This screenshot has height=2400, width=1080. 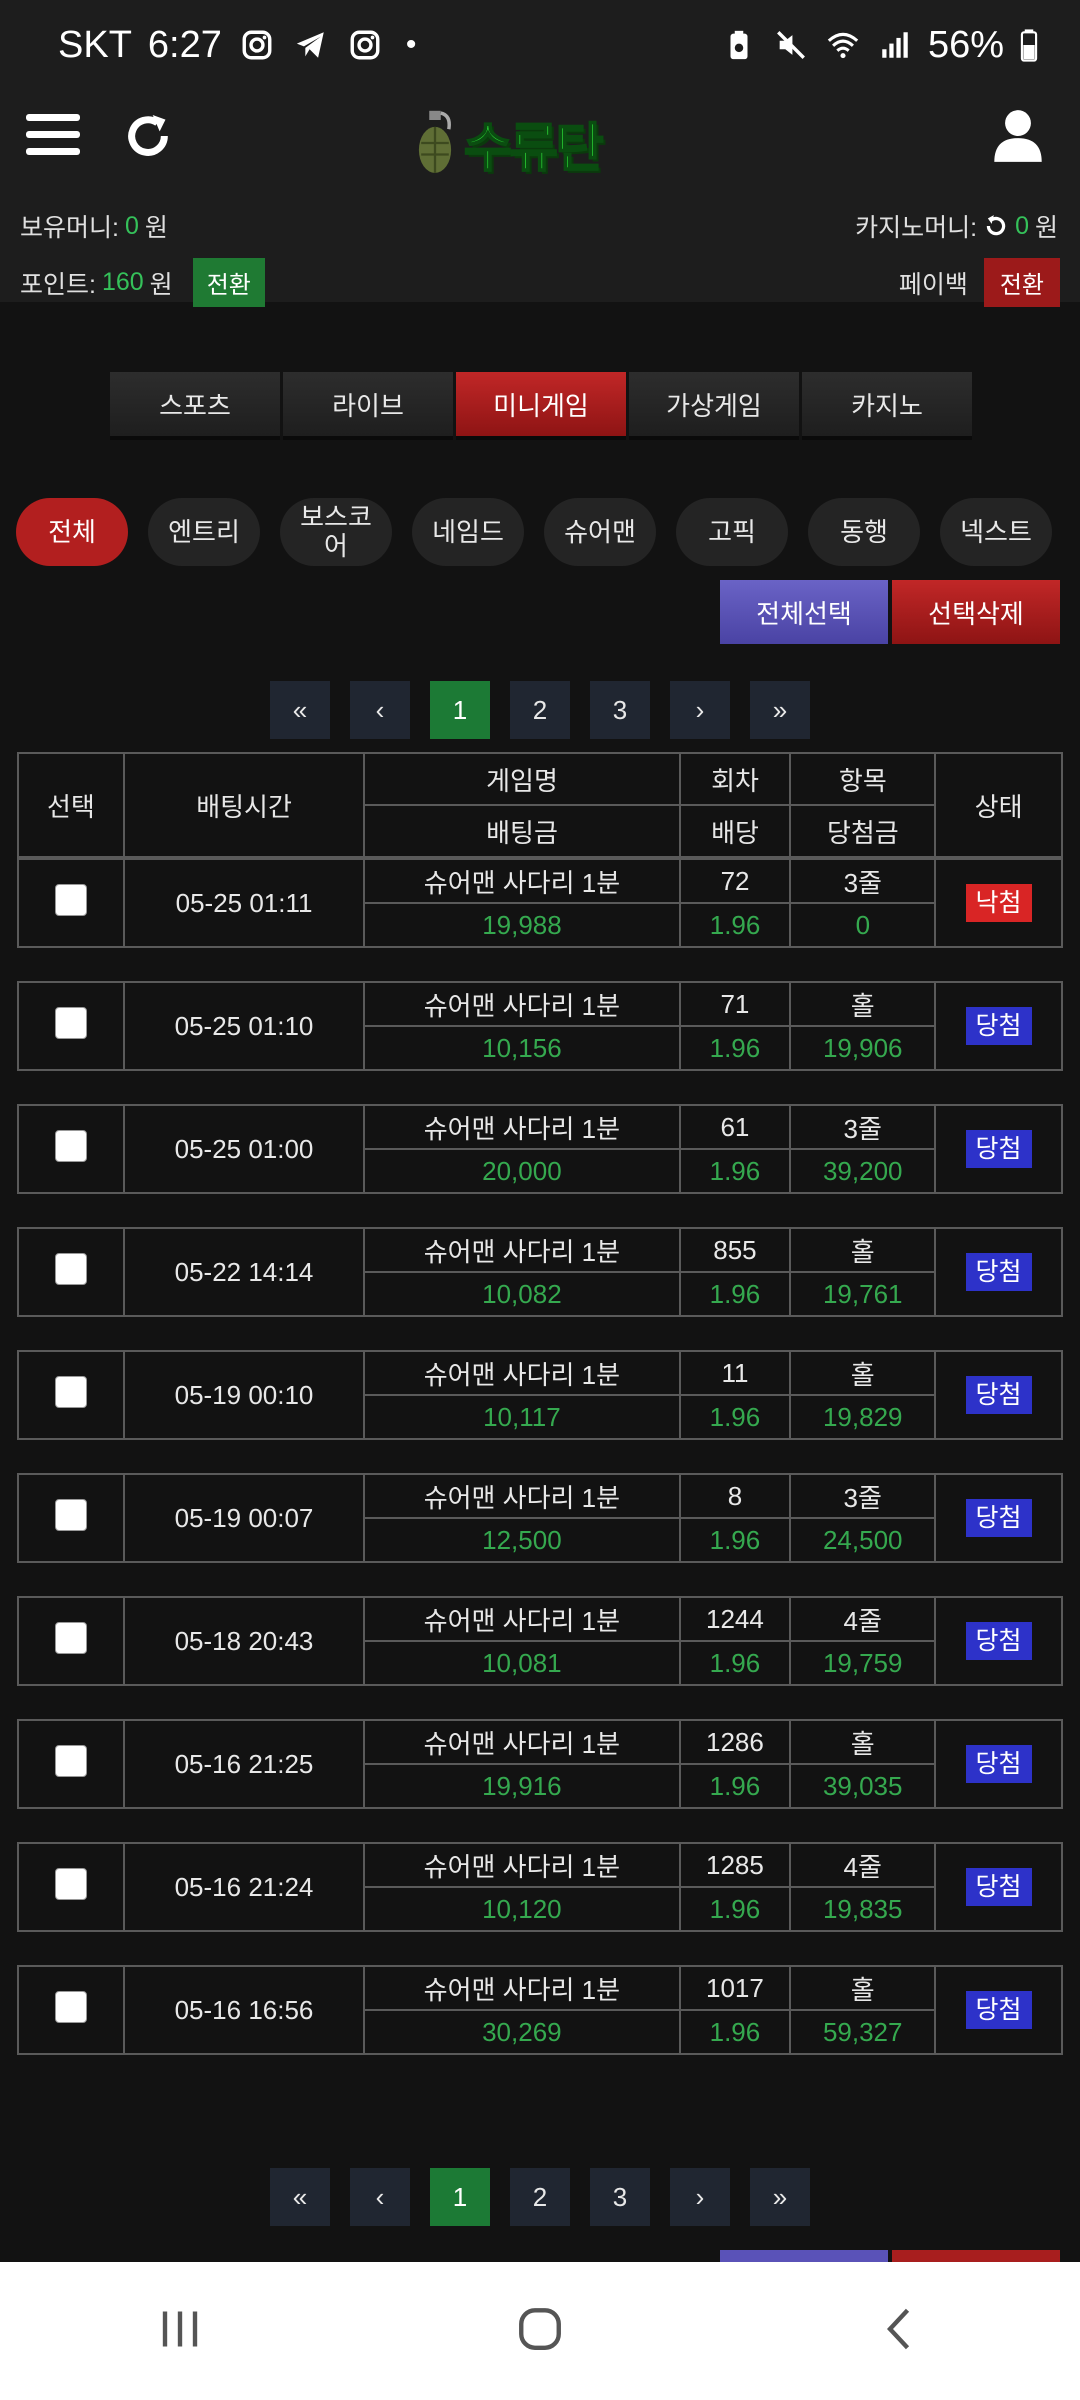 I want to click on subtab-entry: 엔트리, so click(x=204, y=532).